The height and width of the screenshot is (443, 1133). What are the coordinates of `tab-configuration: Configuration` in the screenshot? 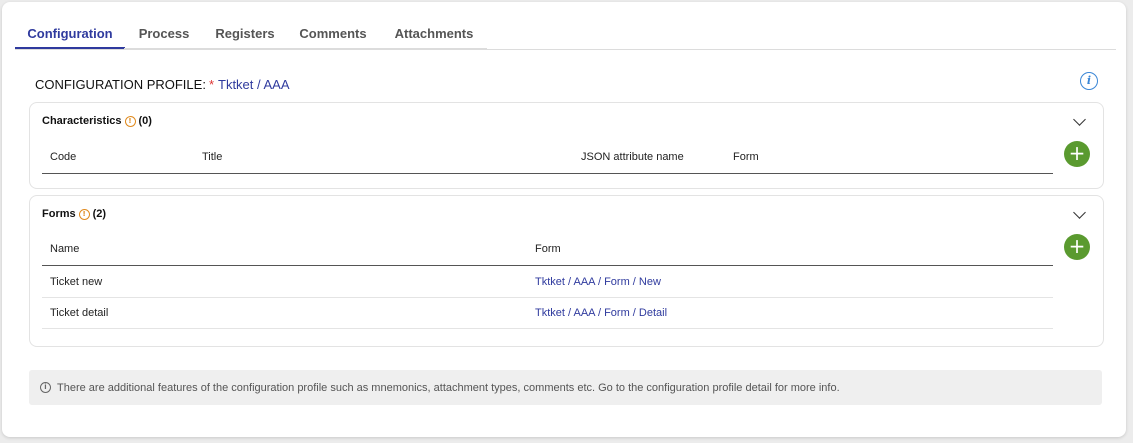 It's located at (70, 33).